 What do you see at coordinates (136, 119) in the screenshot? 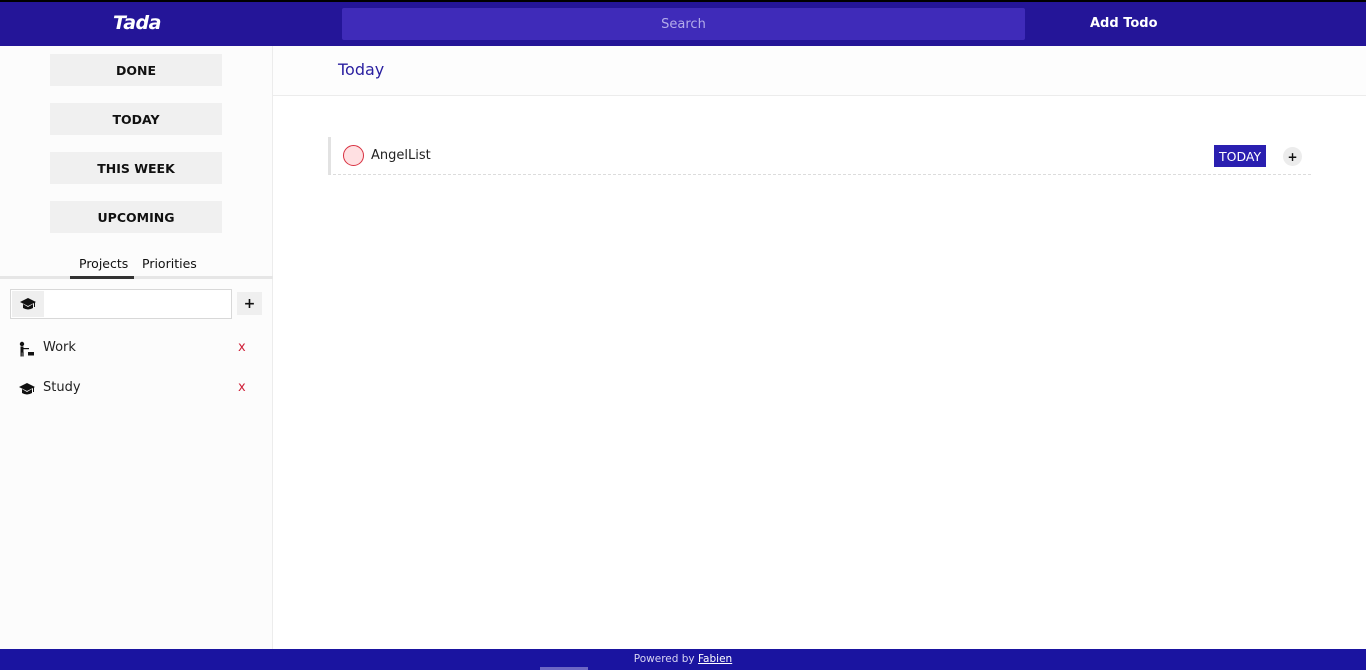
I see `nav-today-button: TODAY` at bounding box center [136, 119].